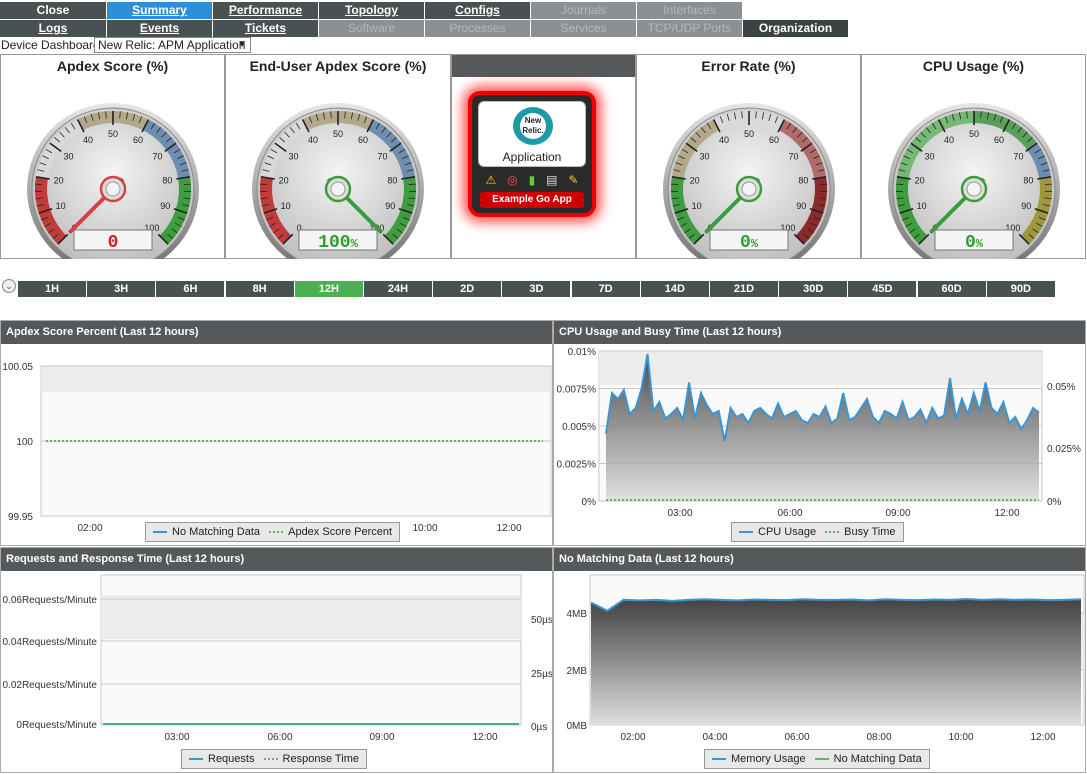  Describe the element at coordinates (330, 532) in the screenshot. I see `legend-item: Apdex Score Percent` at that location.